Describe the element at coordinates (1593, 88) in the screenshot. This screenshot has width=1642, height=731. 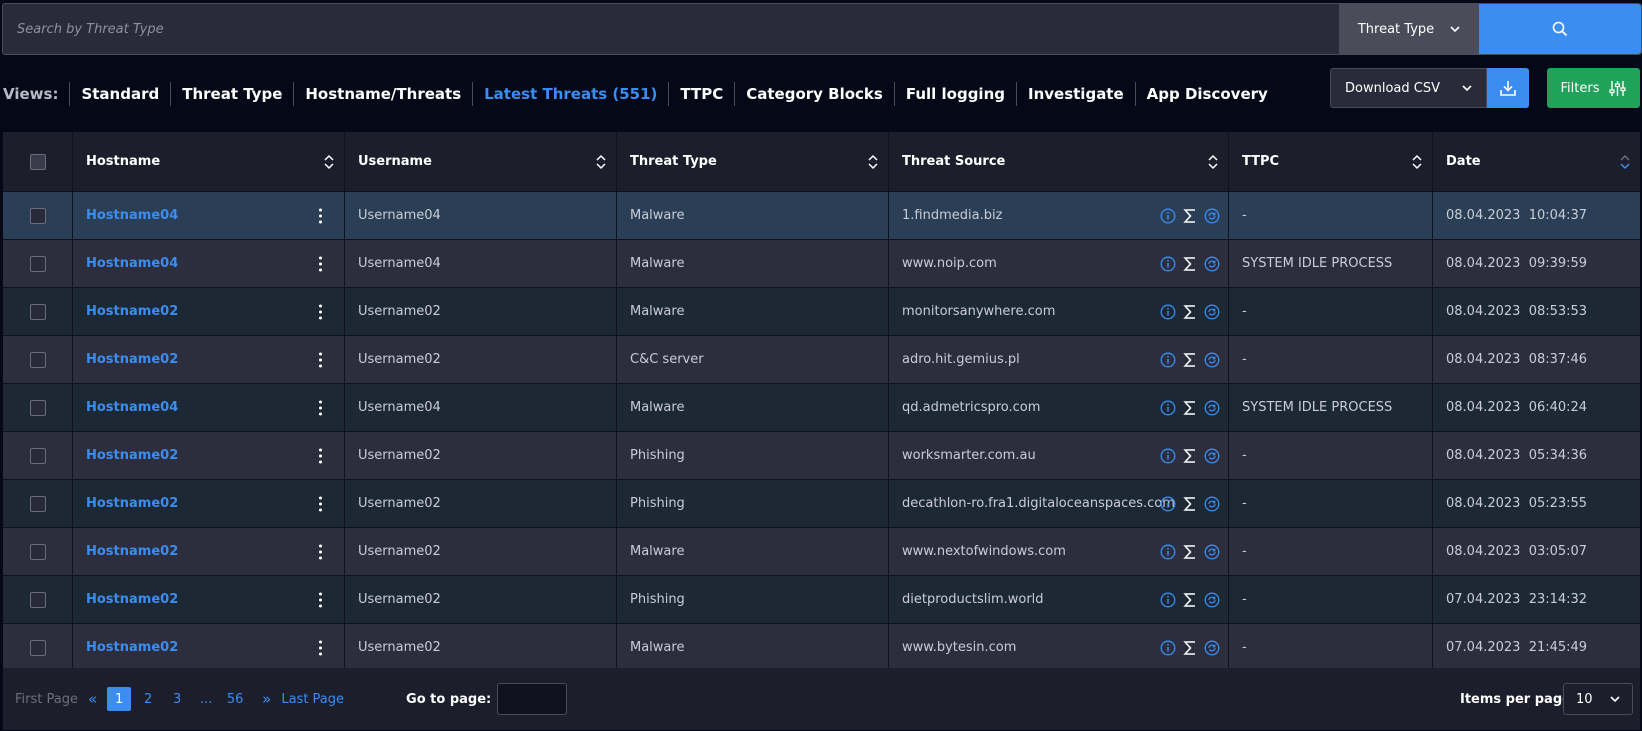
I see `filters-button: Filters` at that location.